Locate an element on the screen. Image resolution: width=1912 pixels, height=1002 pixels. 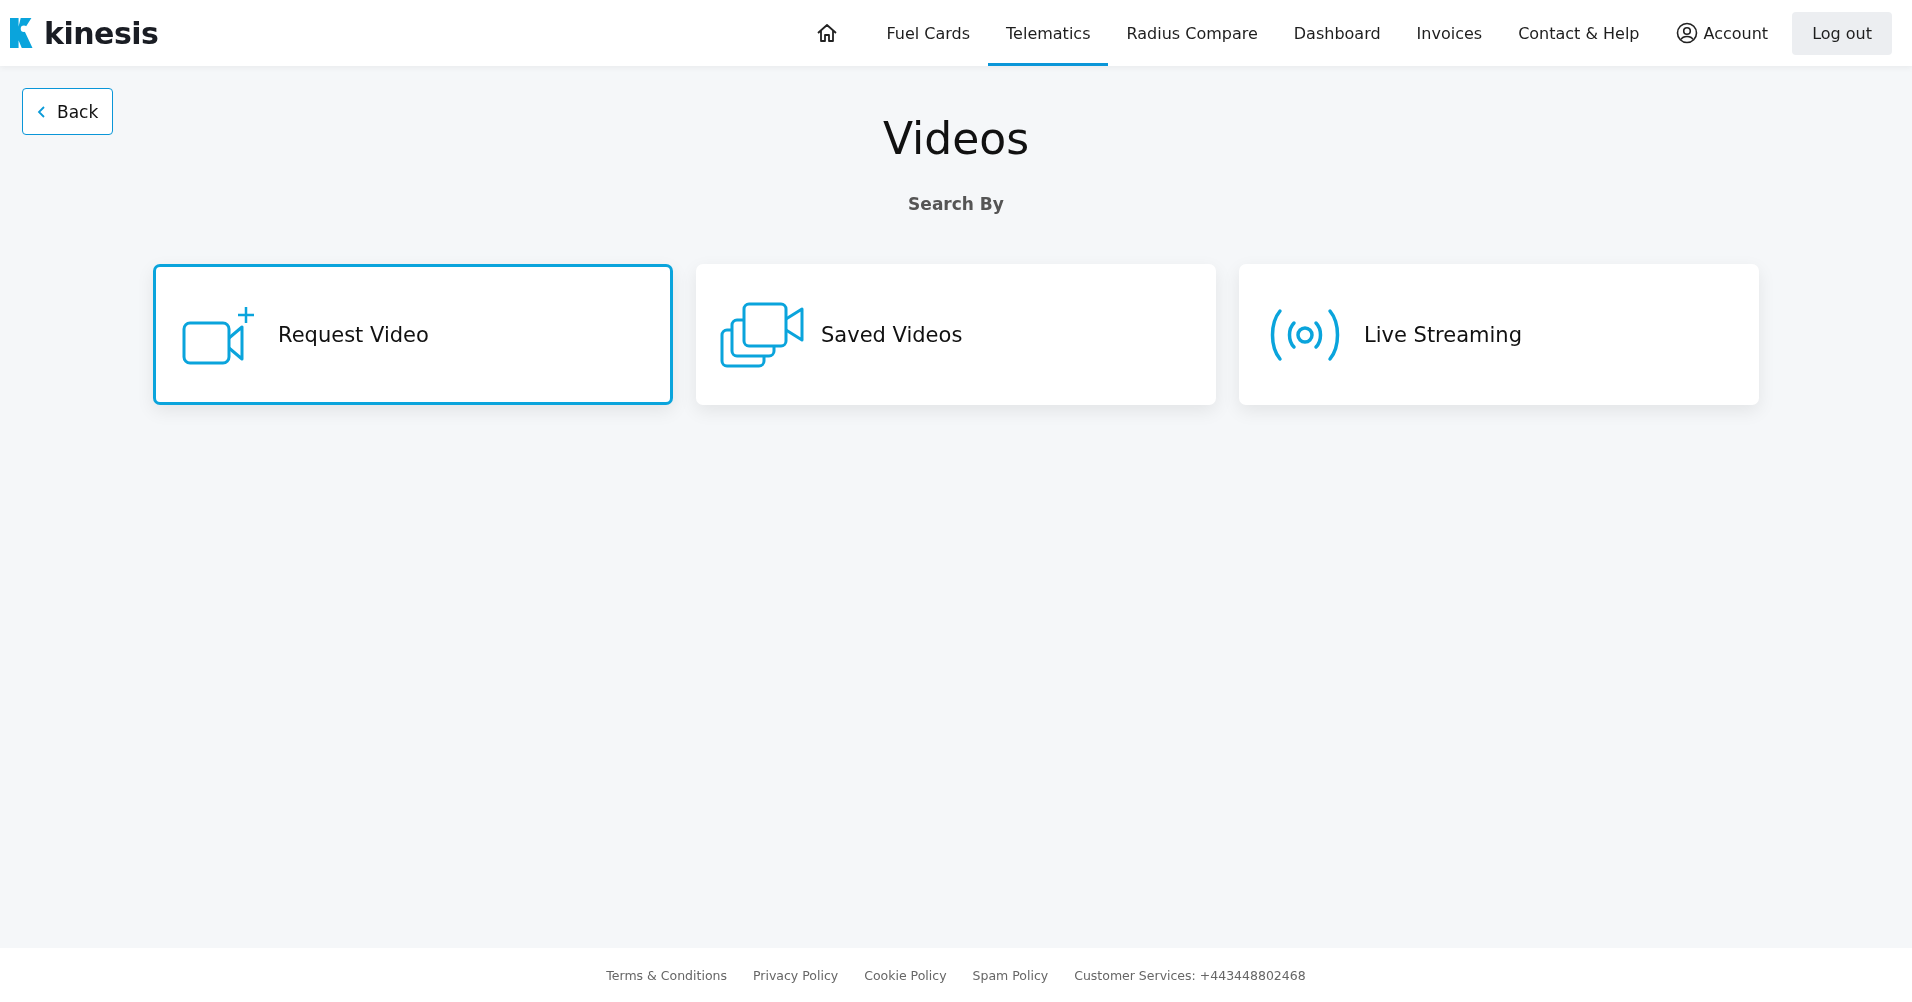
nav-tab: Telematics is located at coordinates (1048, 33).